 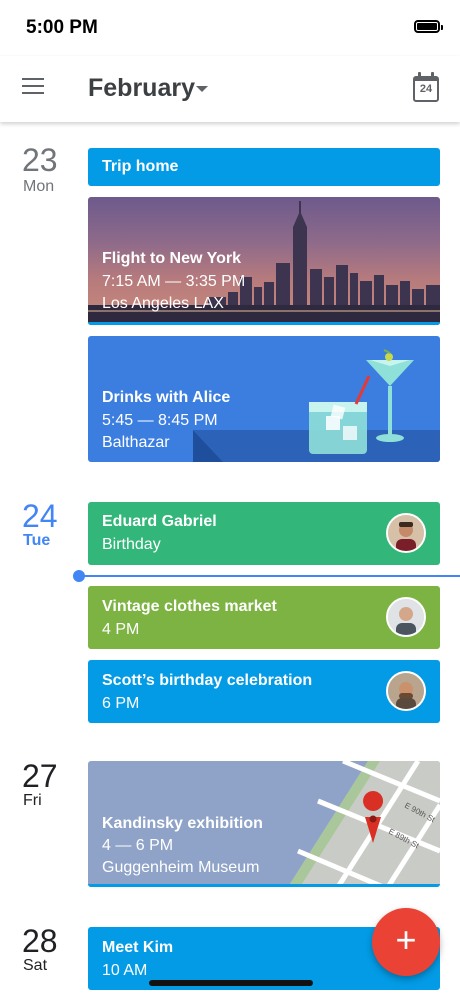 I want to click on day-number: 28, so click(x=40, y=941).